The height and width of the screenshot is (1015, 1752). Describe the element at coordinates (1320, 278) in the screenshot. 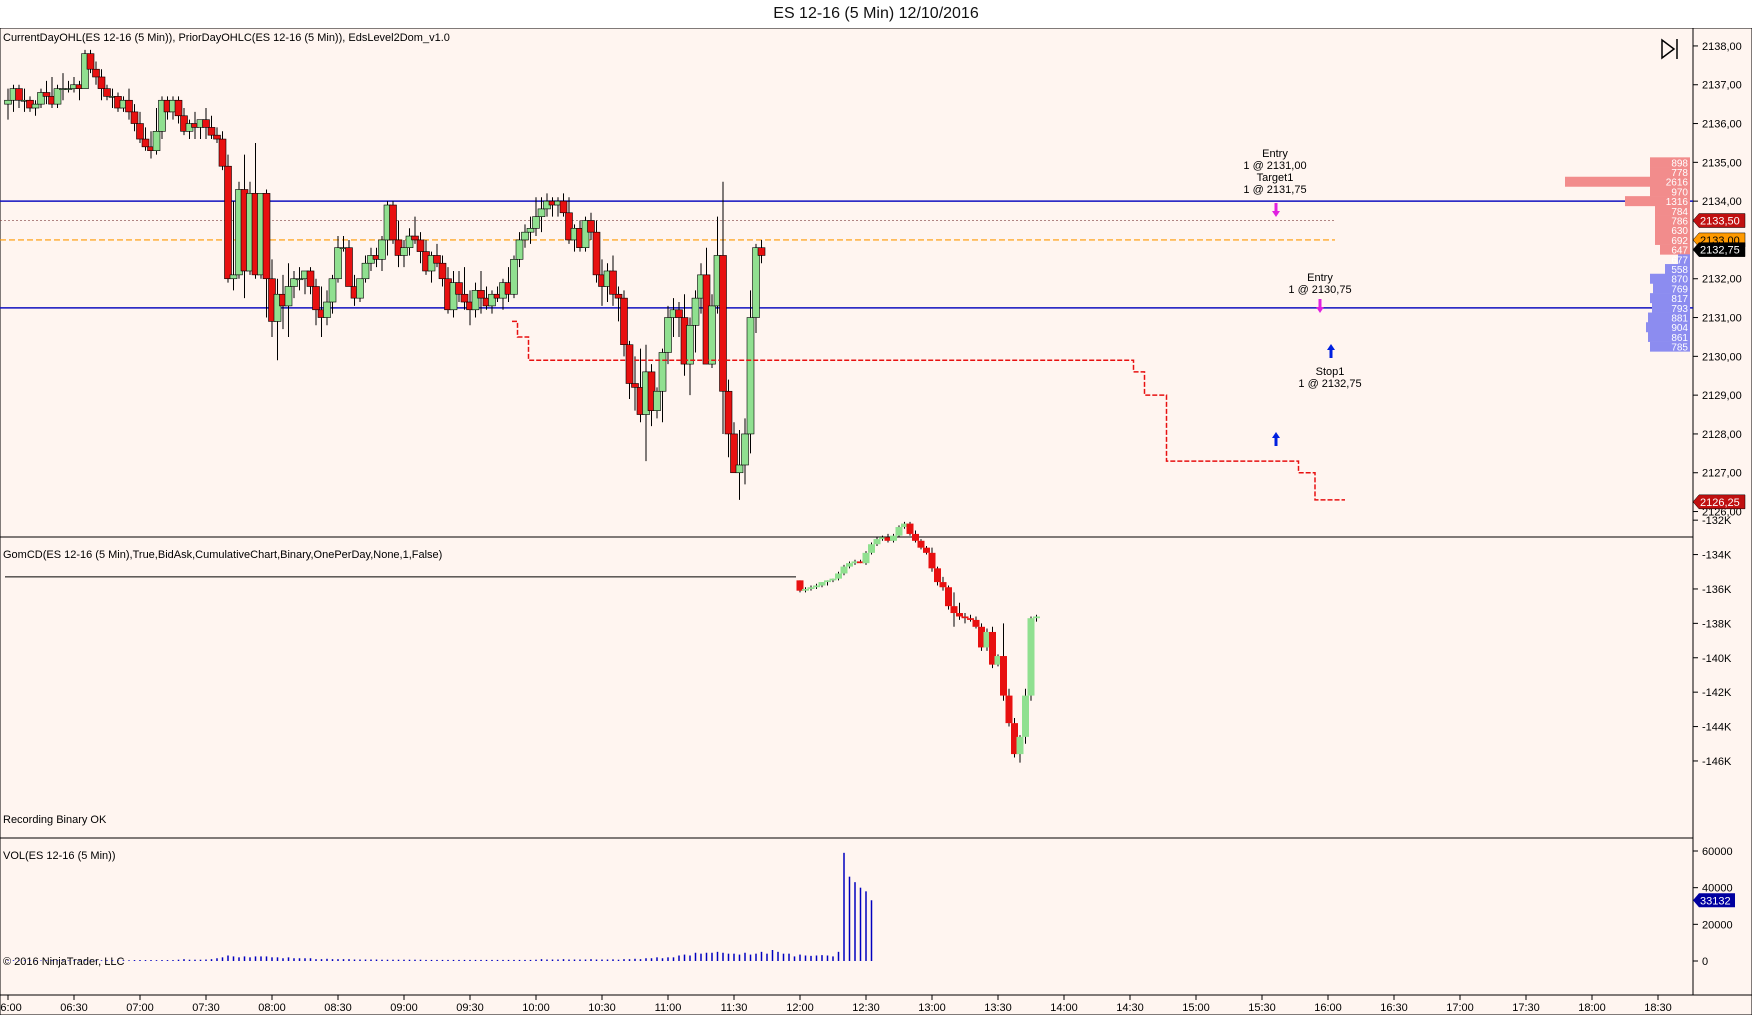

I see `entry2-annotation: Entry` at that location.